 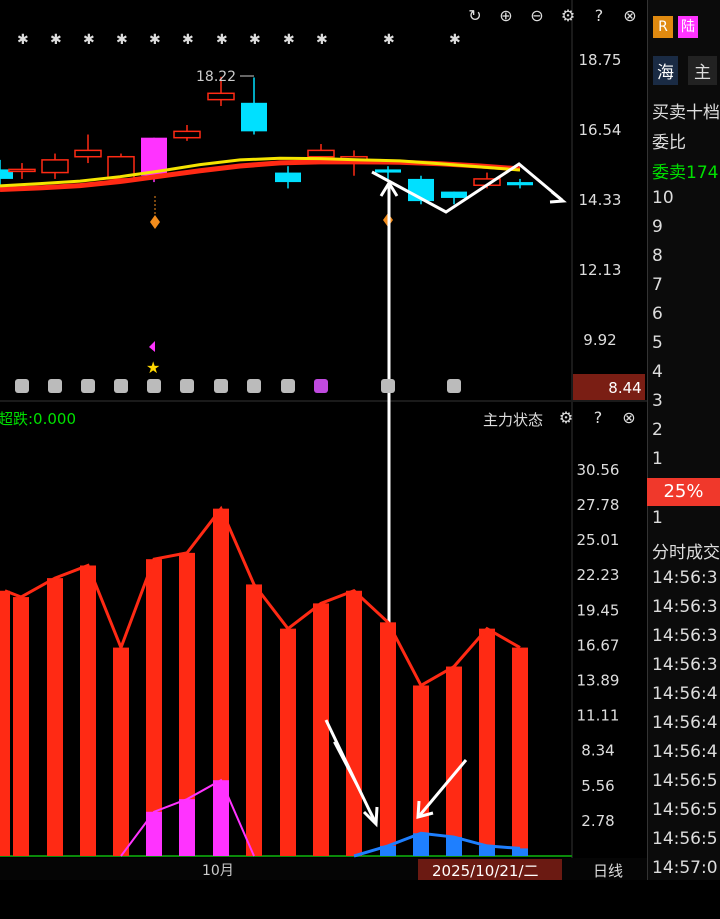 I want to click on gear-icon: ⚙, so click(x=568, y=16).